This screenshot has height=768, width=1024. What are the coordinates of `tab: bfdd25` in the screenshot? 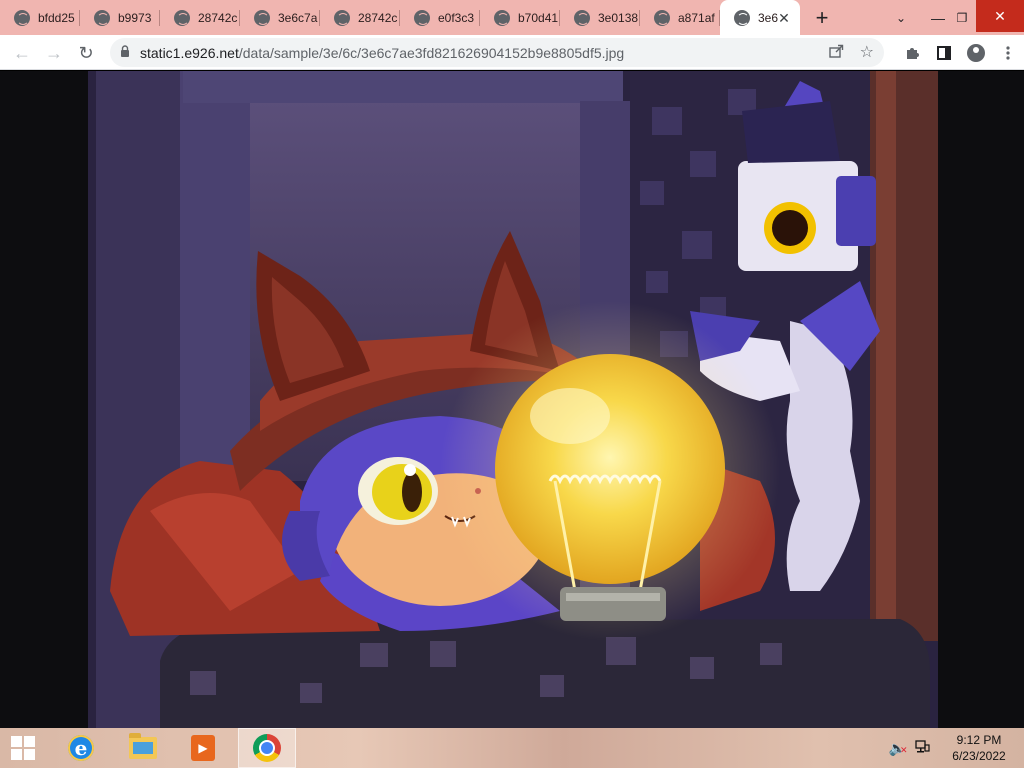 It's located at (40, 17).